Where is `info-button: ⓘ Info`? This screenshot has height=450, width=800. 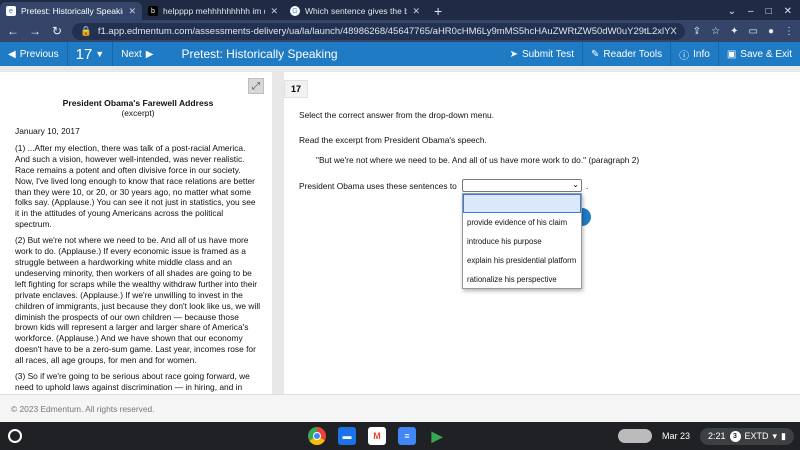 info-button: ⓘ Info is located at coordinates (694, 54).